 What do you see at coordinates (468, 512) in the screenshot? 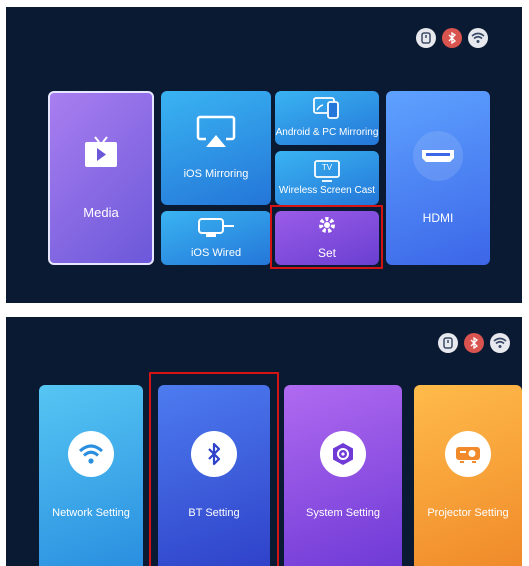
I see `projector-setting-label: Projector Setting` at bounding box center [468, 512].